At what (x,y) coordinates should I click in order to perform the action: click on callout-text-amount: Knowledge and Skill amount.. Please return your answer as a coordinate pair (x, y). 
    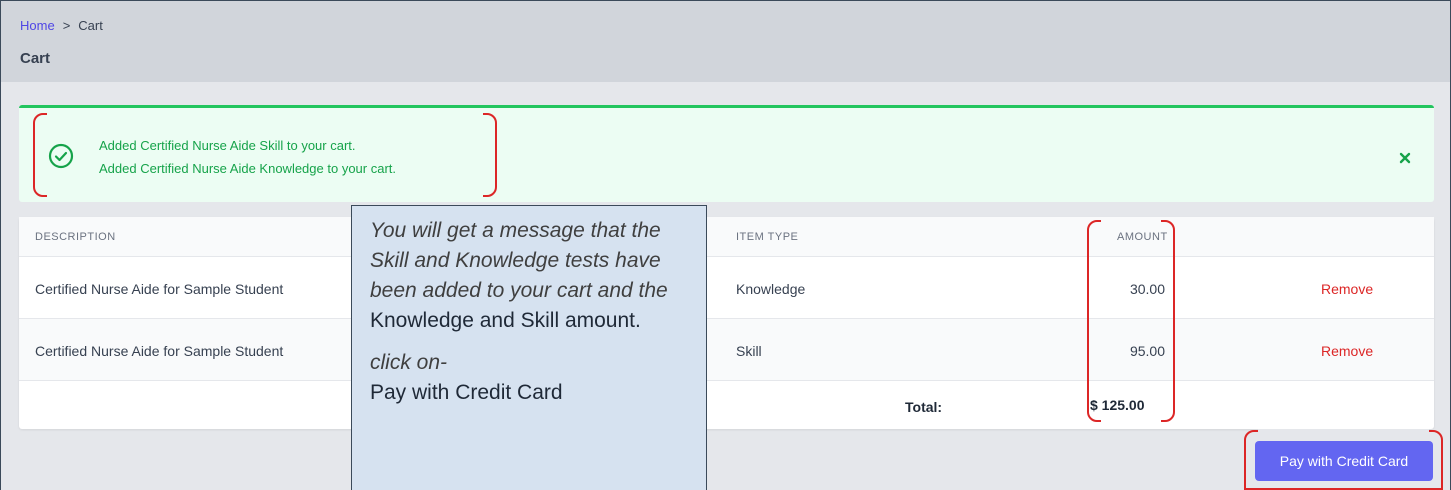
    Looking at the image, I should click on (505, 320).